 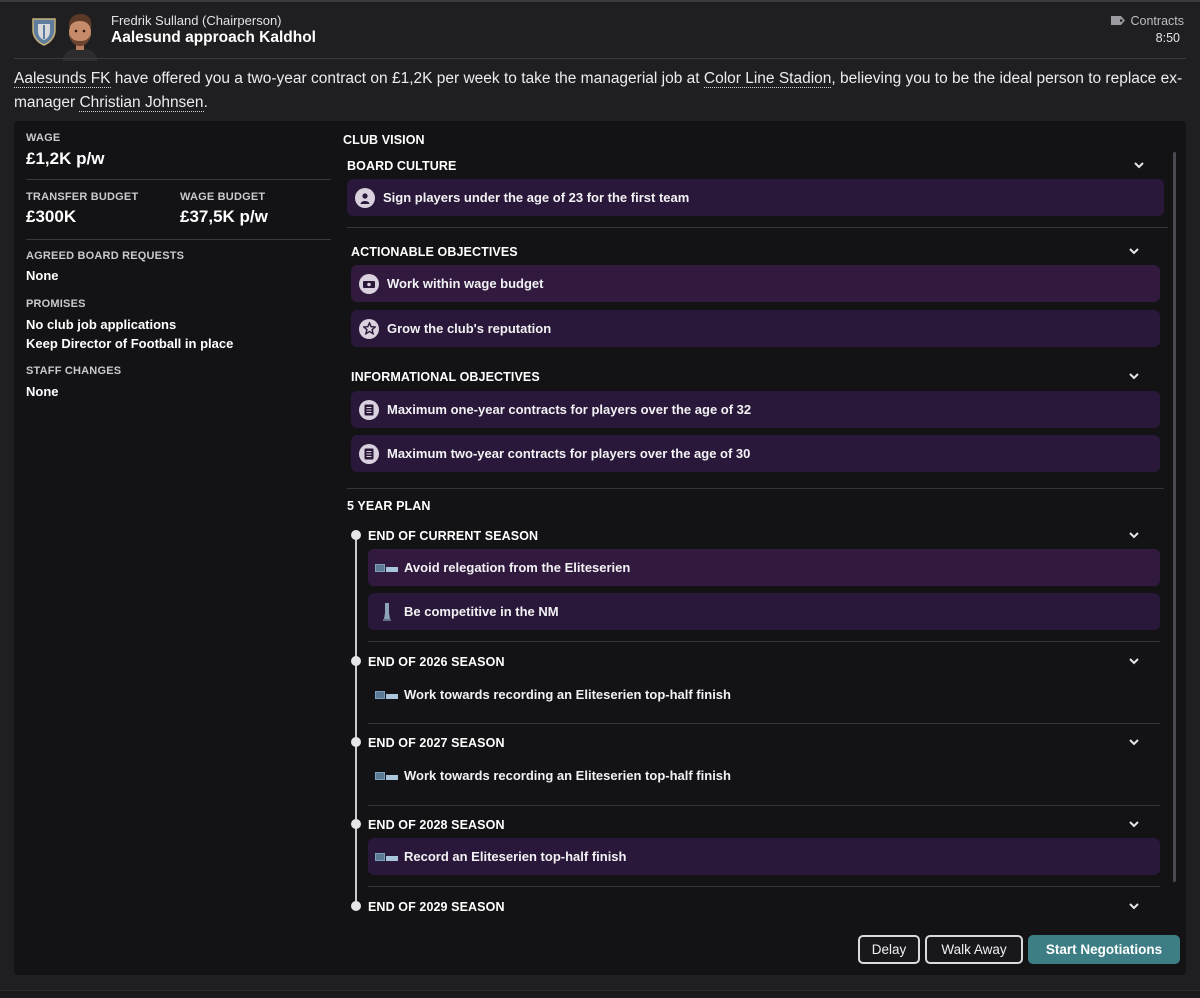 I want to click on wage-budget-label: WAGE BUDGET, so click(x=223, y=197).